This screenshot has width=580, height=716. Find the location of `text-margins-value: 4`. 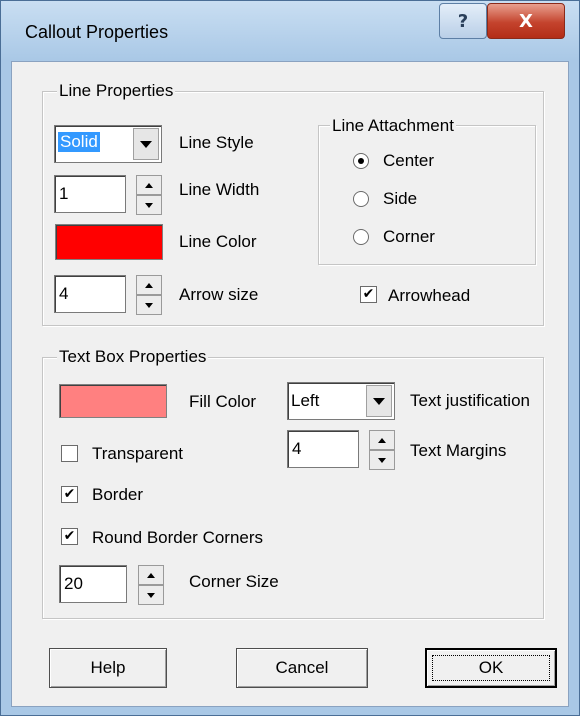

text-margins-value: 4 is located at coordinates (297, 448).